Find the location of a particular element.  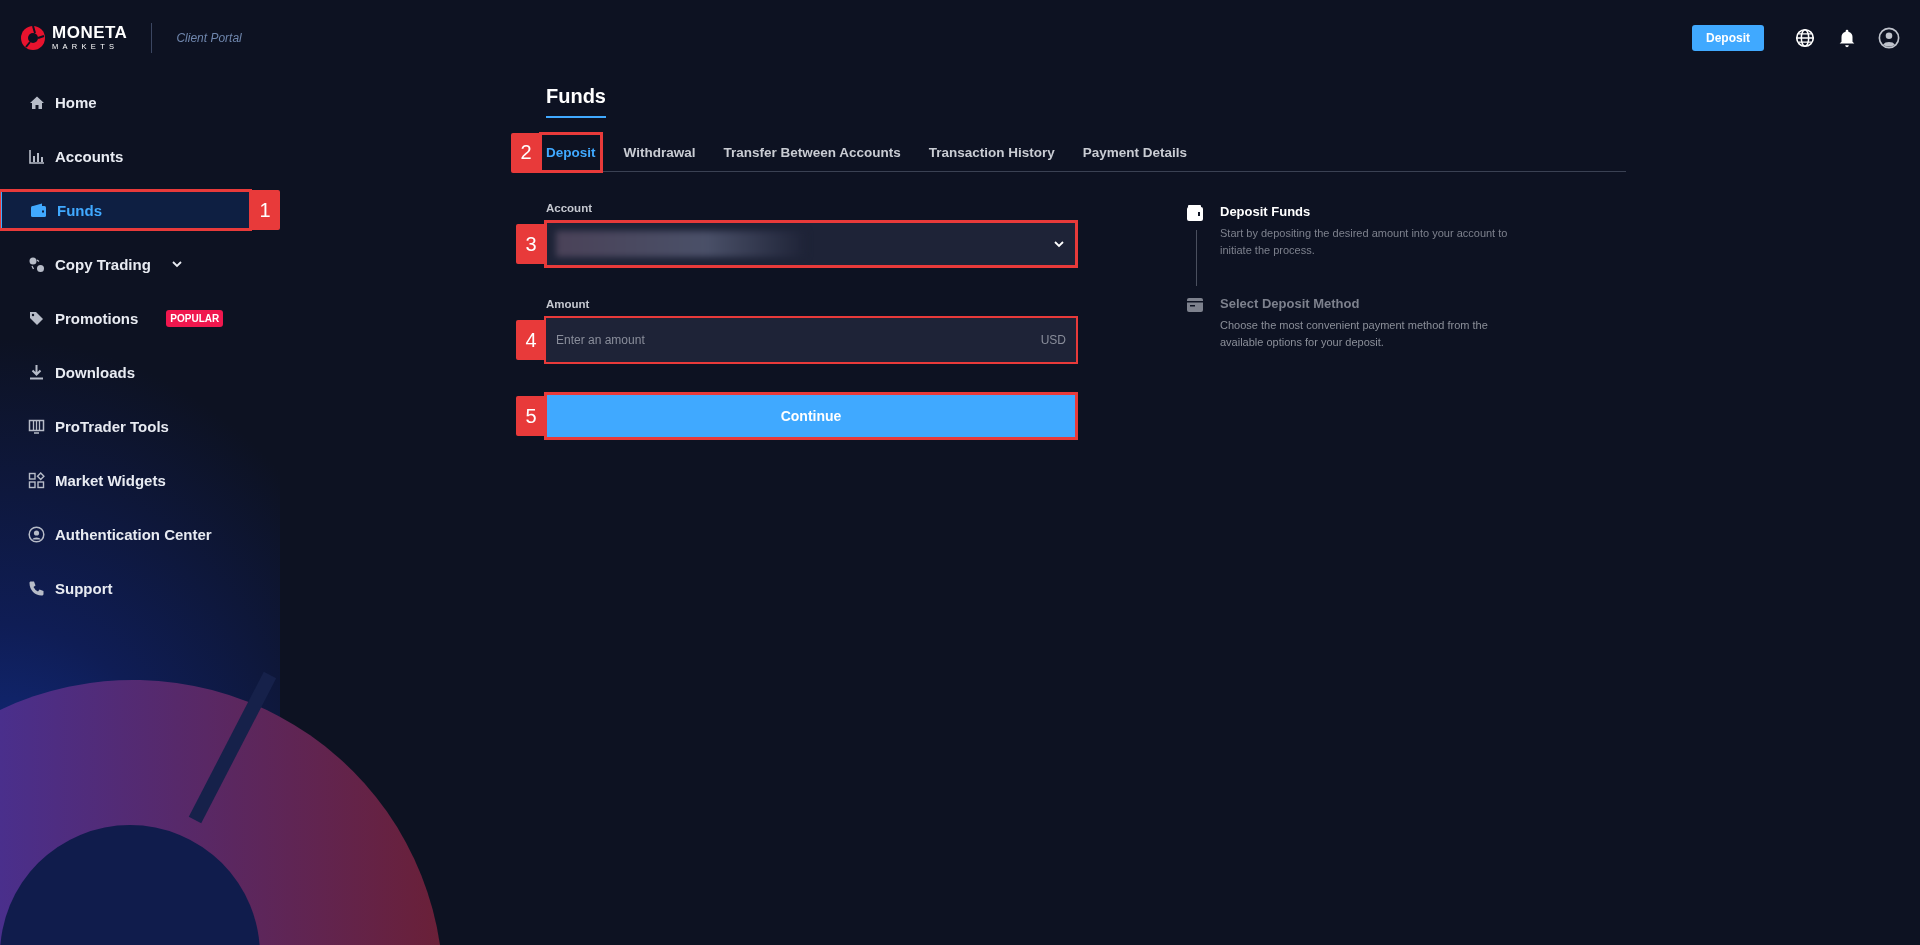

step-title: Deposit Funds is located at coordinates (1266, 211).